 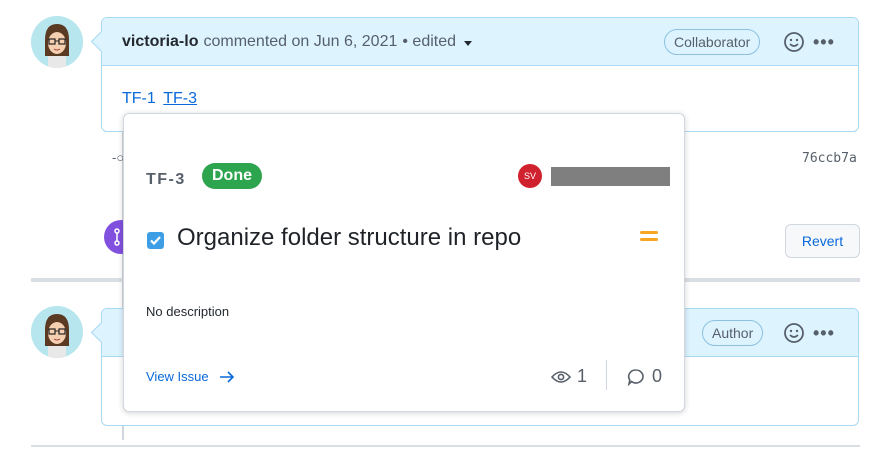 I want to click on view-issue-link: View Issue, so click(x=190, y=376).